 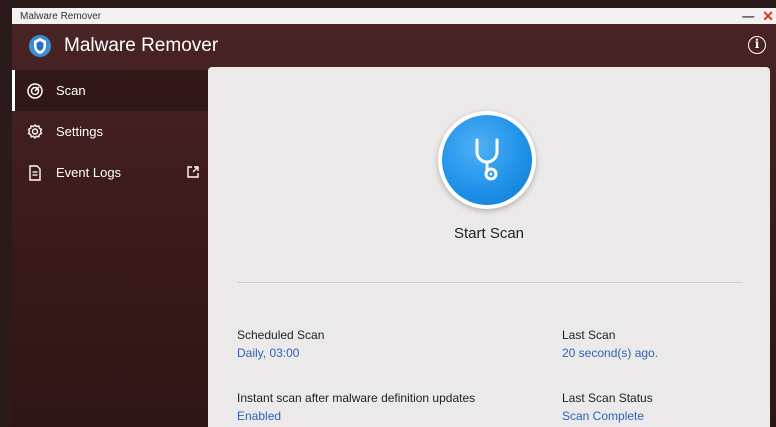 I want to click on minimize-button: —, so click(x=748, y=16).